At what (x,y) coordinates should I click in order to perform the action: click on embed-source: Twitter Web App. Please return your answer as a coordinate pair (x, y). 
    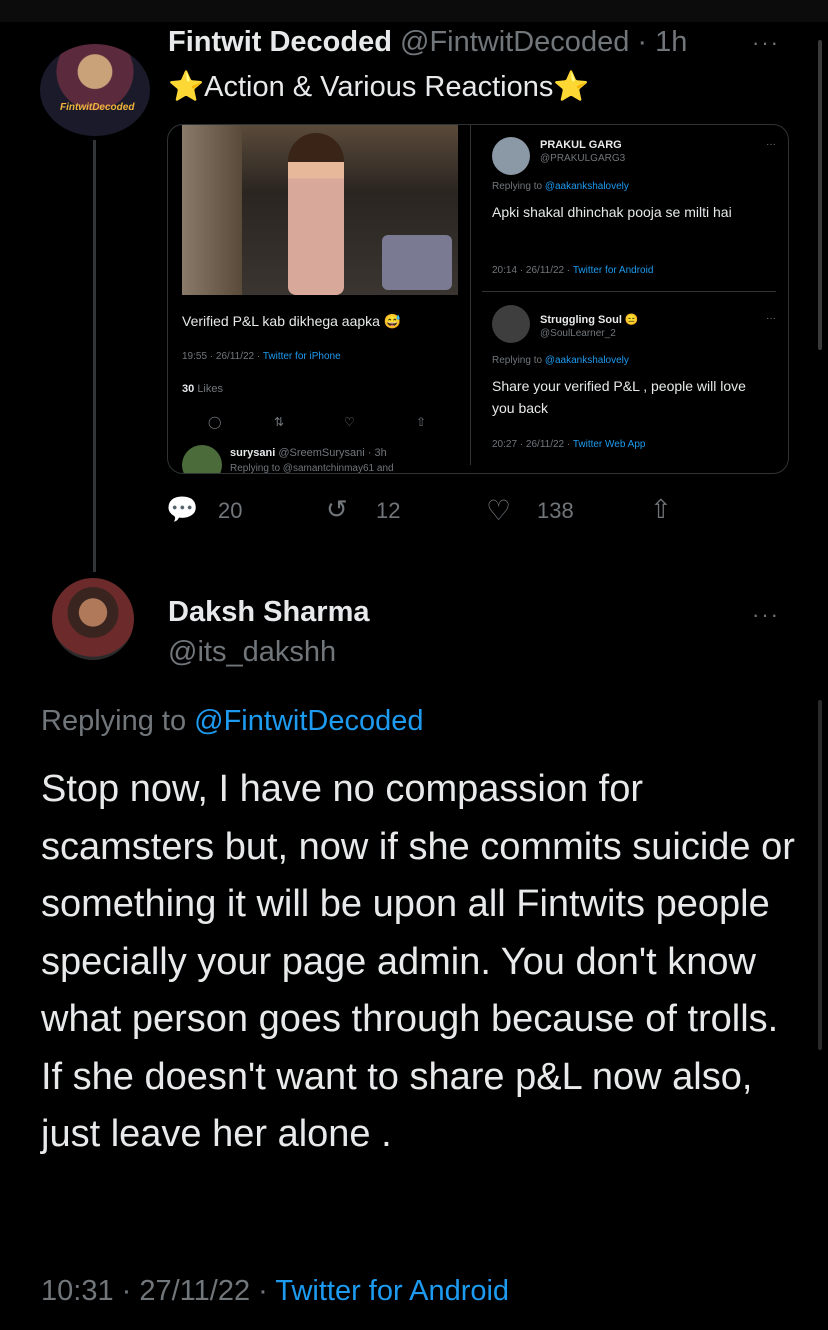
    Looking at the image, I should click on (609, 444).